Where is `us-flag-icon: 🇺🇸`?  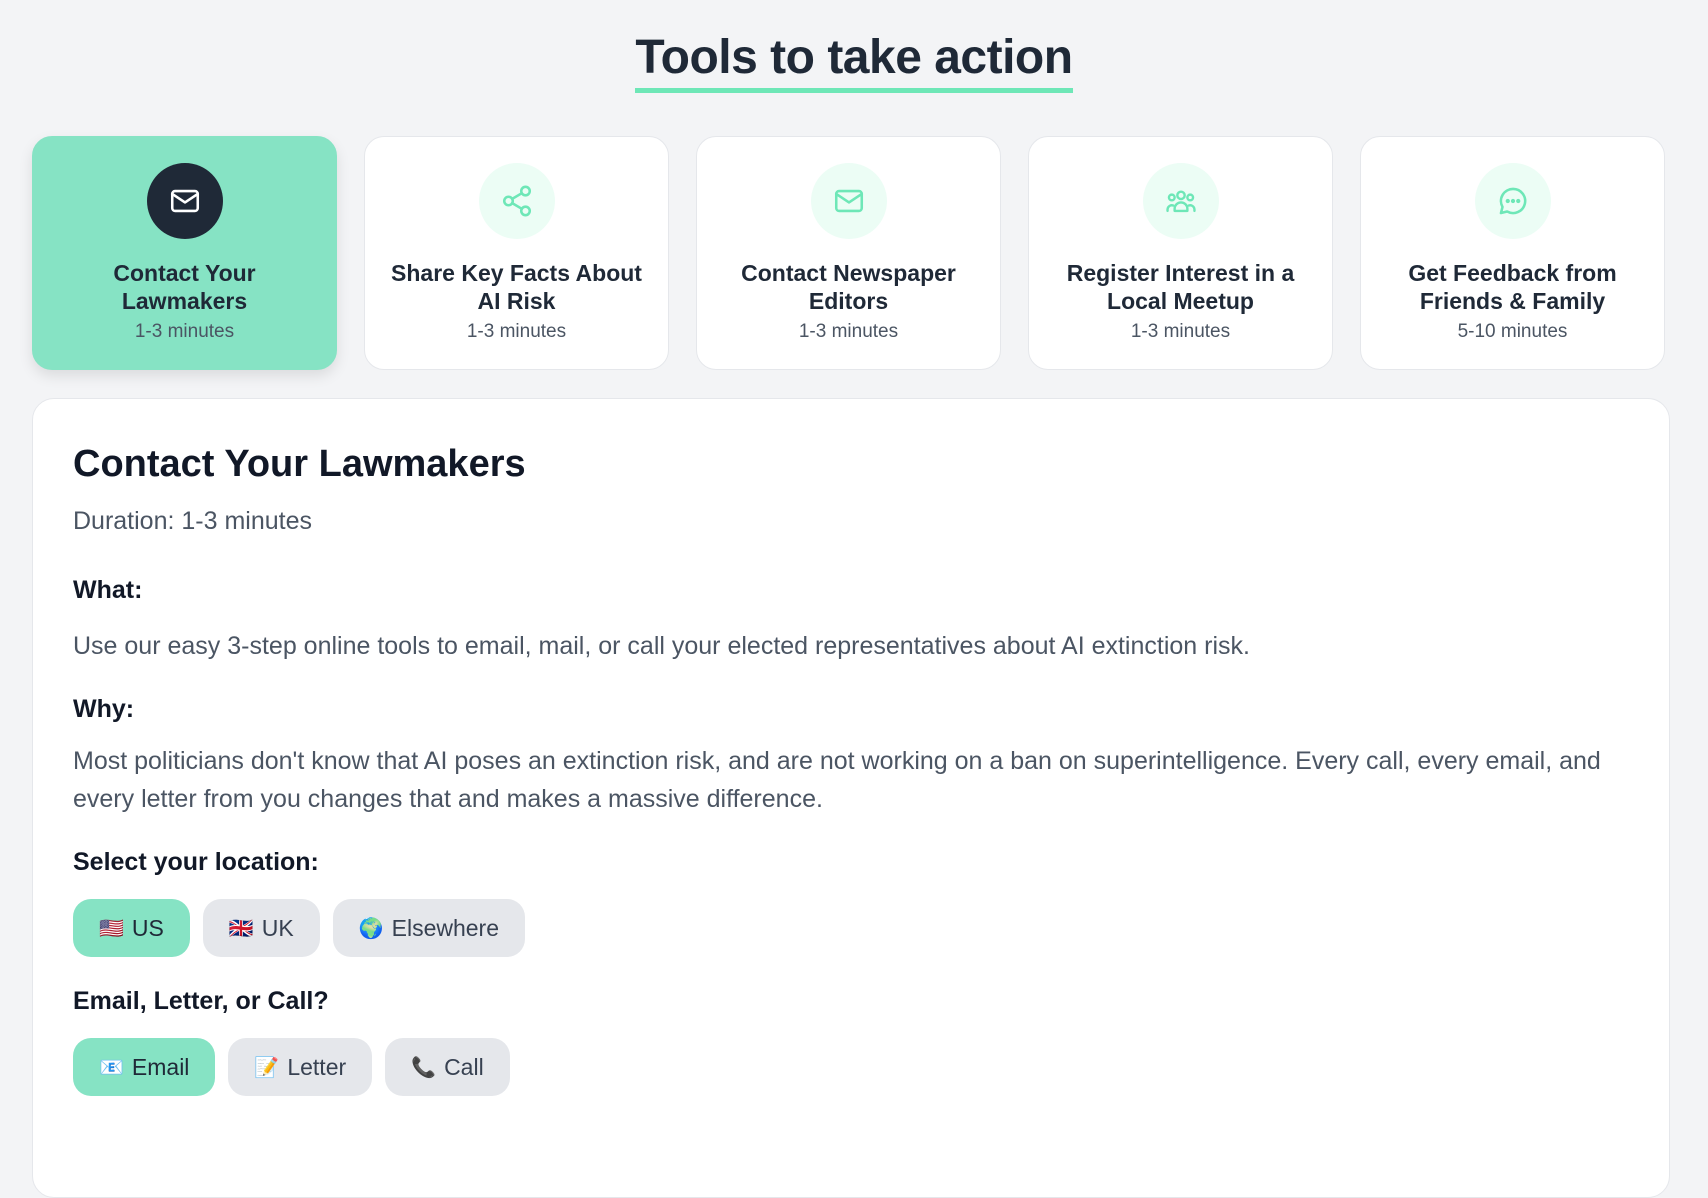 us-flag-icon: 🇺🇸 is located at coordinates (111, 928).